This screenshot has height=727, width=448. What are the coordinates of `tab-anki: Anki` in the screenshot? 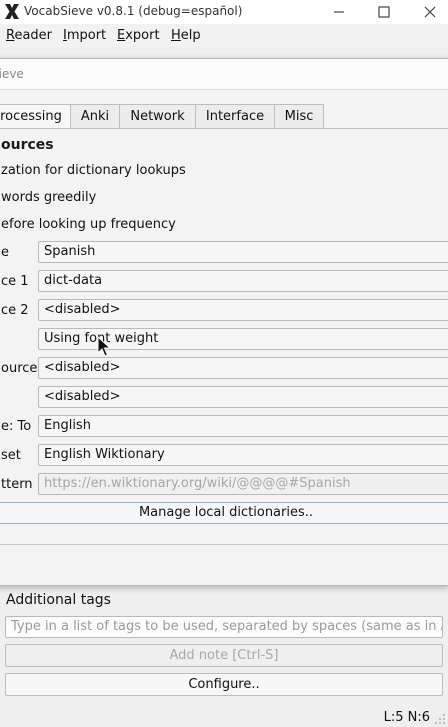 It's located at (95, 116).